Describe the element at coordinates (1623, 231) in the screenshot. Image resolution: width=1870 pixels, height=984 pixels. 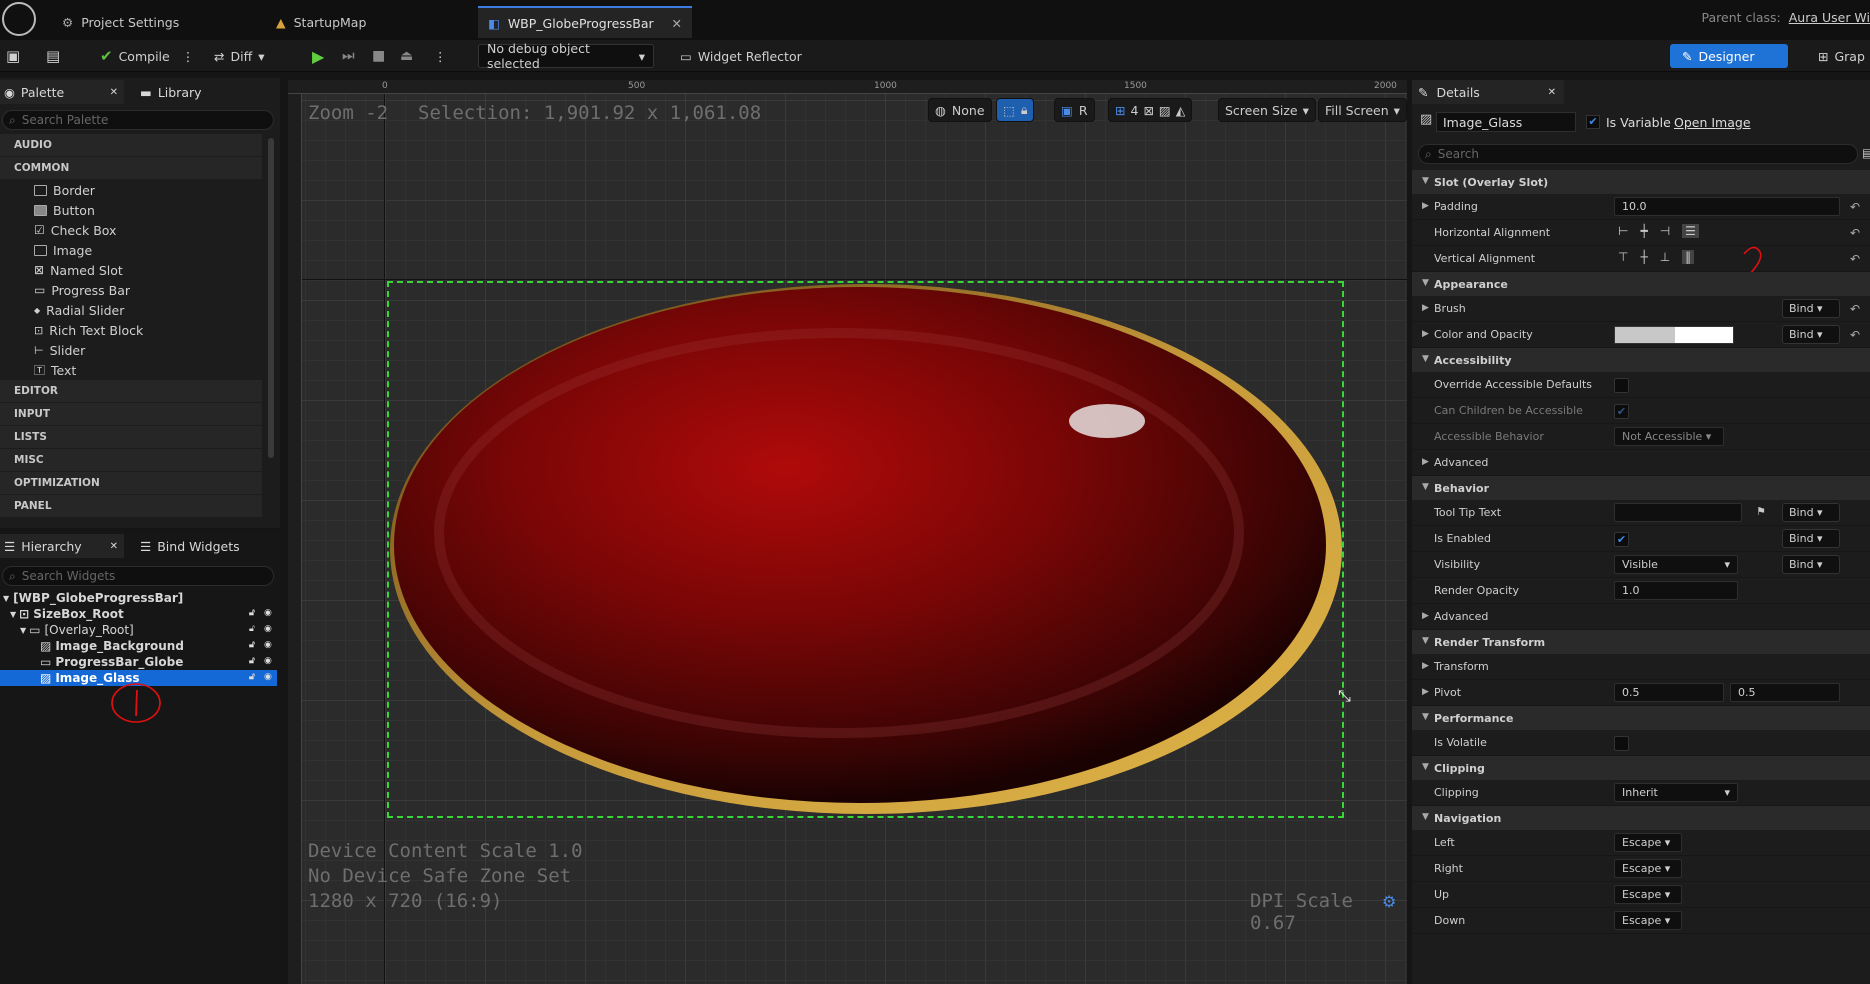
I see `align-left-icon: ⊢` at that location.